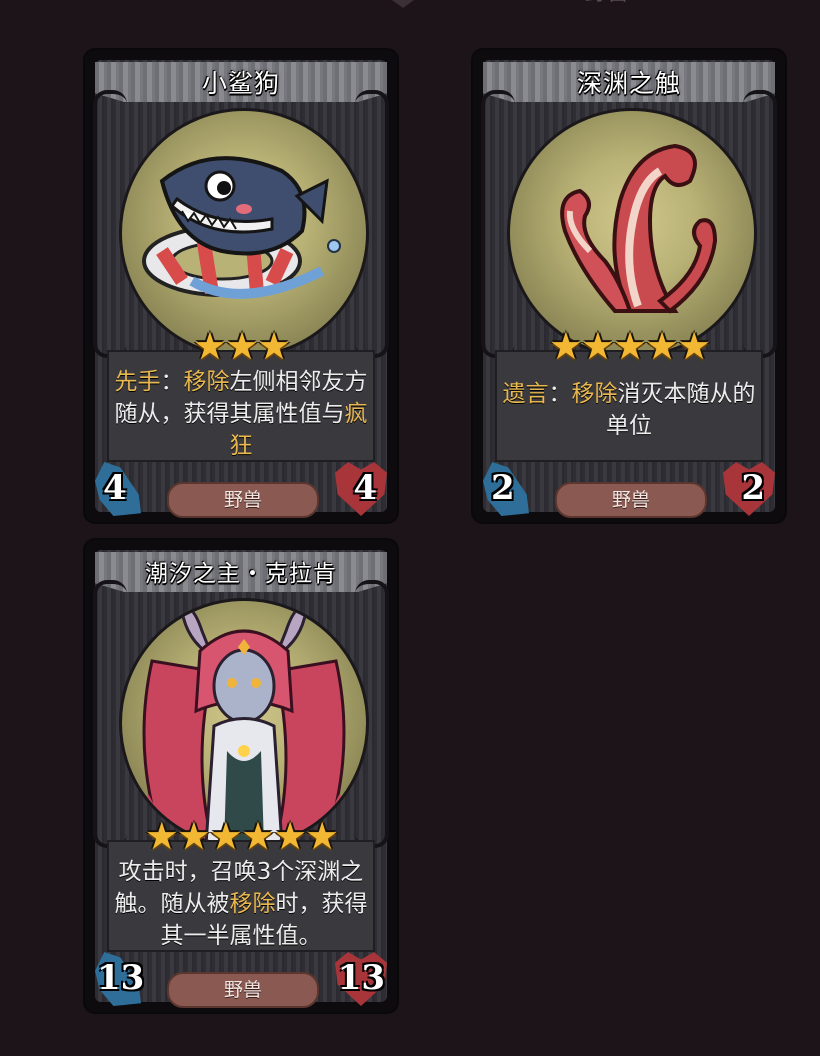 This screenshot has height=1056, width=820. I want to click on tentacle-icon, so click(632, 233).